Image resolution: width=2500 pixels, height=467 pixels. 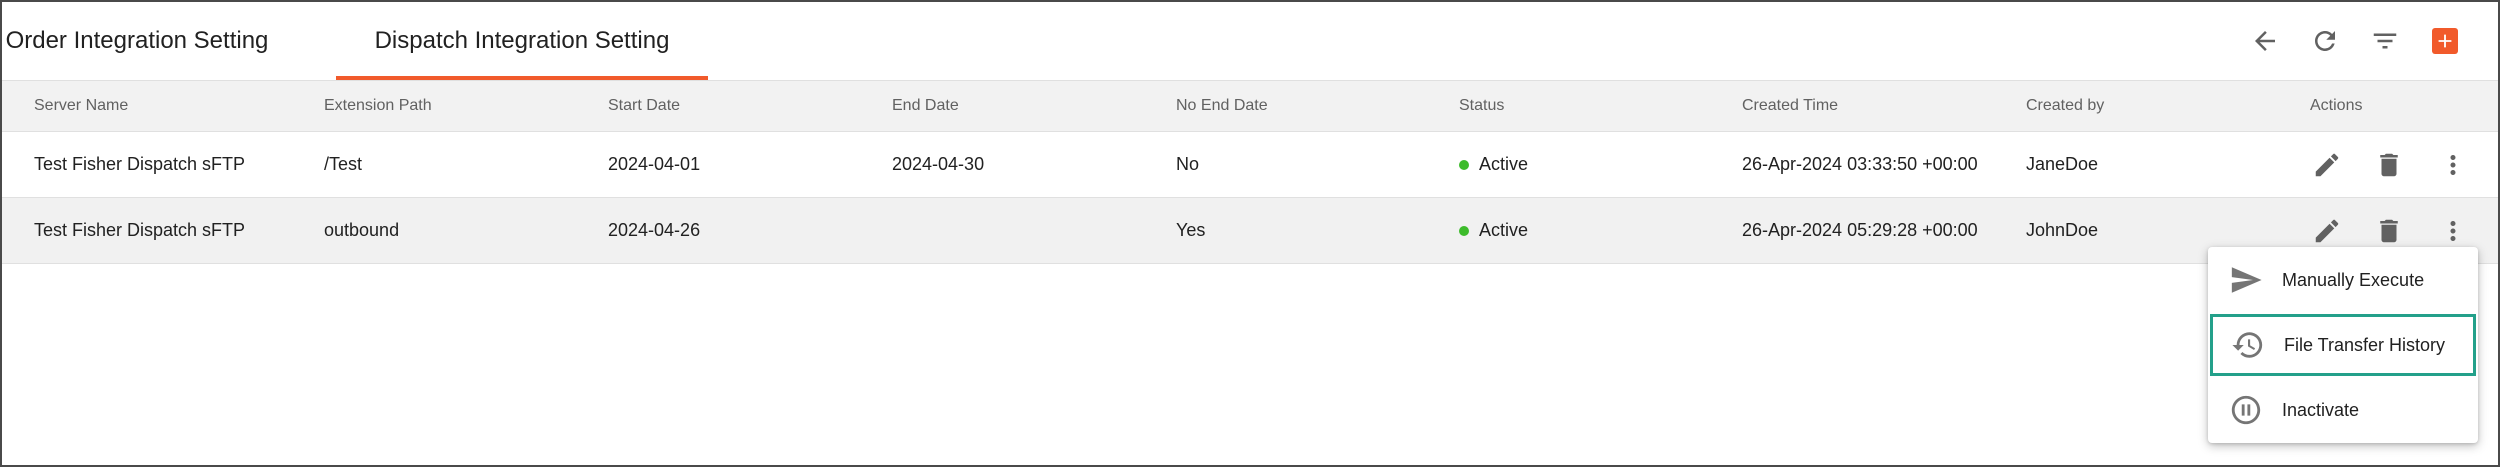 What do you see at coordinates (654, 230) in the screenshot?
I see `cell-start-date: 2024-04-26` at bounding box center [654, 230].